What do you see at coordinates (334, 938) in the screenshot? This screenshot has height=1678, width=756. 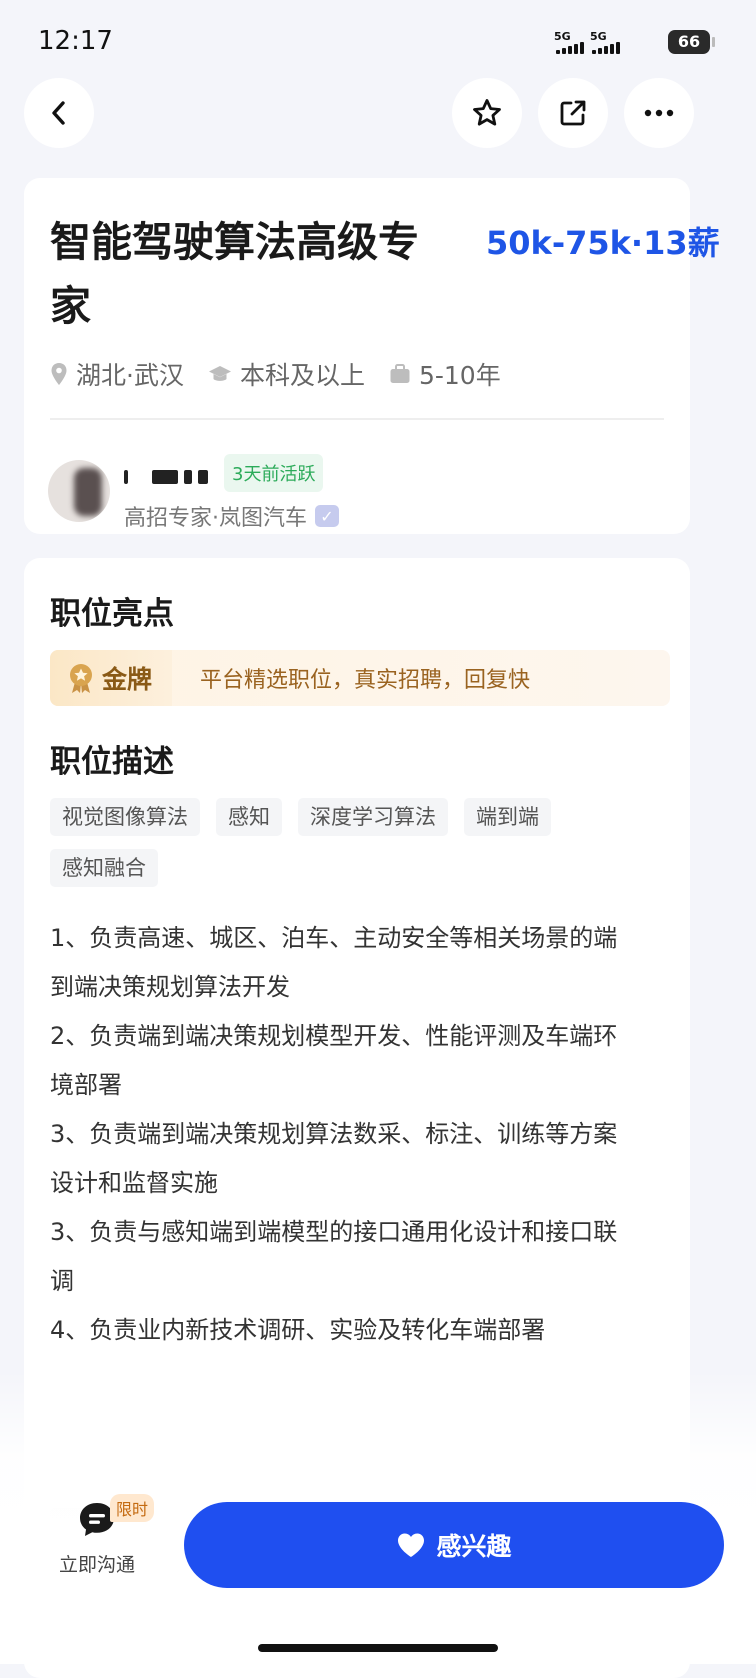 I see `description-line: 1、负责高速、城区、泊车、主动安全等相关场景的端` at bounding box center [334, 938].